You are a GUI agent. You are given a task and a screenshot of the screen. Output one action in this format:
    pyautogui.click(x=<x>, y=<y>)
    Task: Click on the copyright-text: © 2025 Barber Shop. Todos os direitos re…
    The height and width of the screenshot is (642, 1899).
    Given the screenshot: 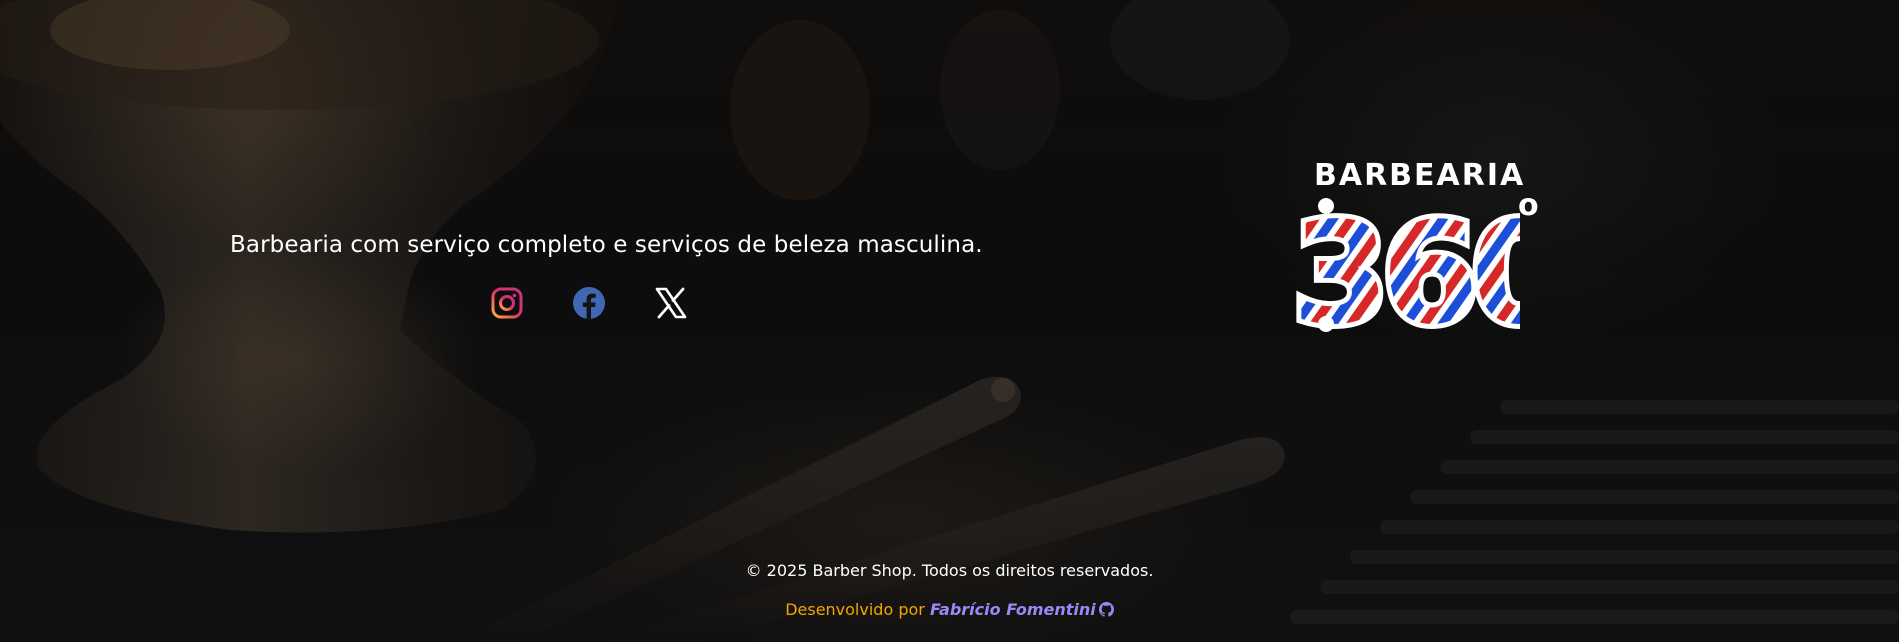 What is the action you would take?
    pyautogui.click(x=949, y=570)
    